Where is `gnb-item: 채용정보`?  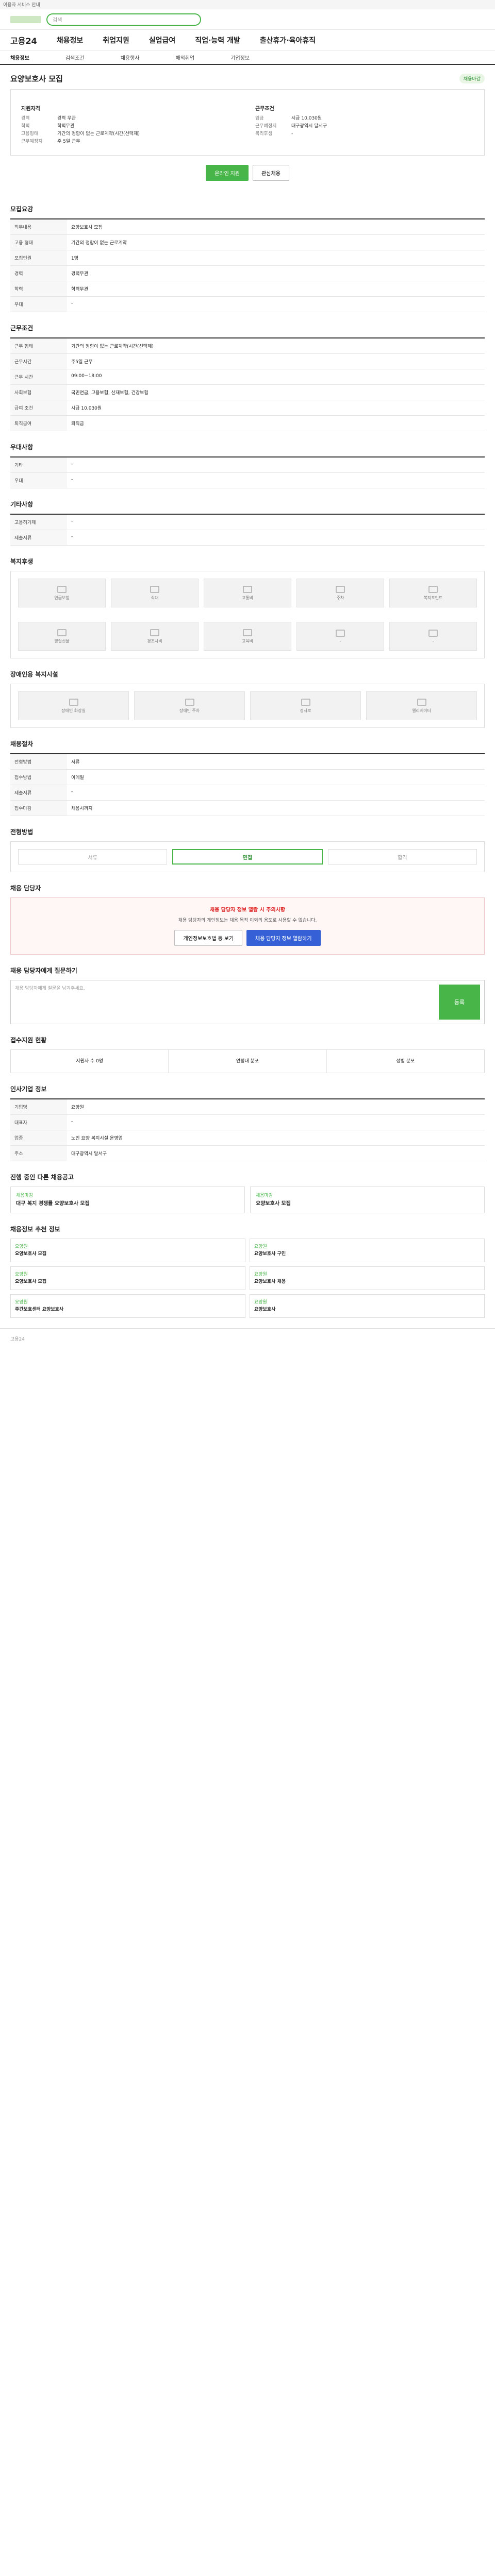
gnb-item: 채용정보 is located at coordinates (70, 40).